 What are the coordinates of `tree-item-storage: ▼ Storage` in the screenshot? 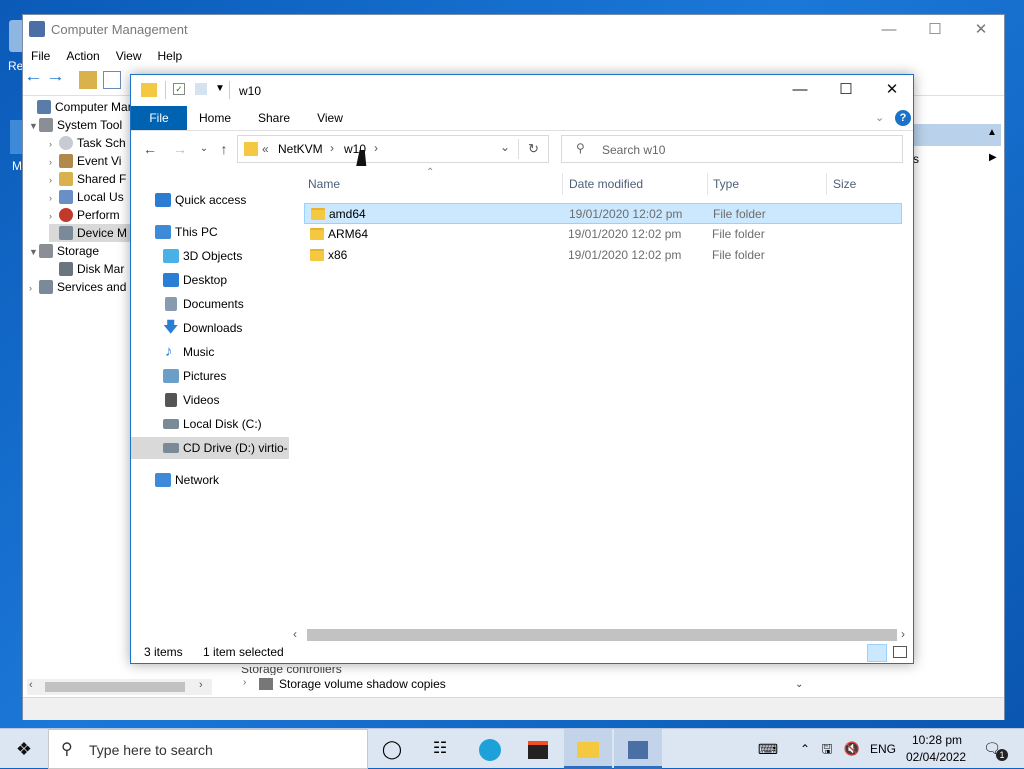 It's located at (64, 251).